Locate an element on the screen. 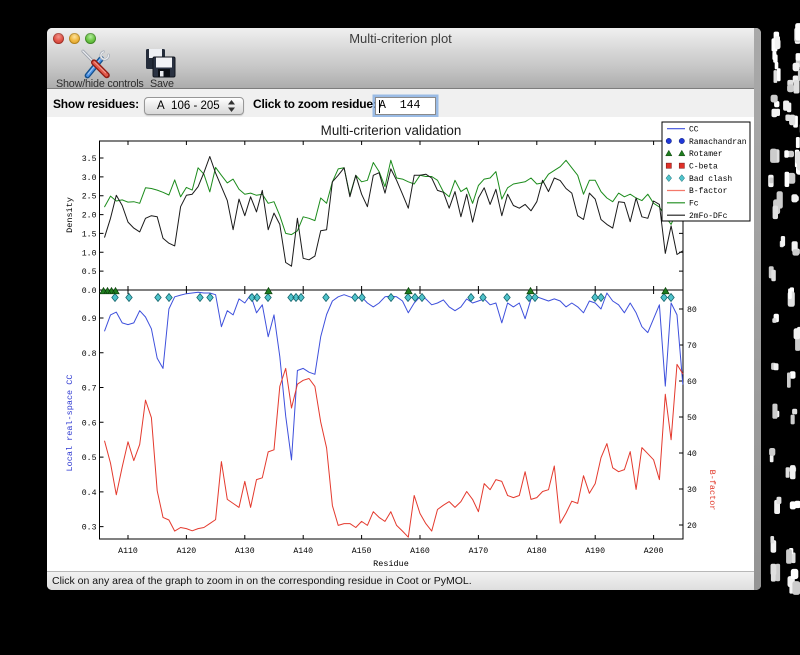 The height and width of the screenshot is (655, 800). svg-text: 50 is located at coordinates (692, 418).